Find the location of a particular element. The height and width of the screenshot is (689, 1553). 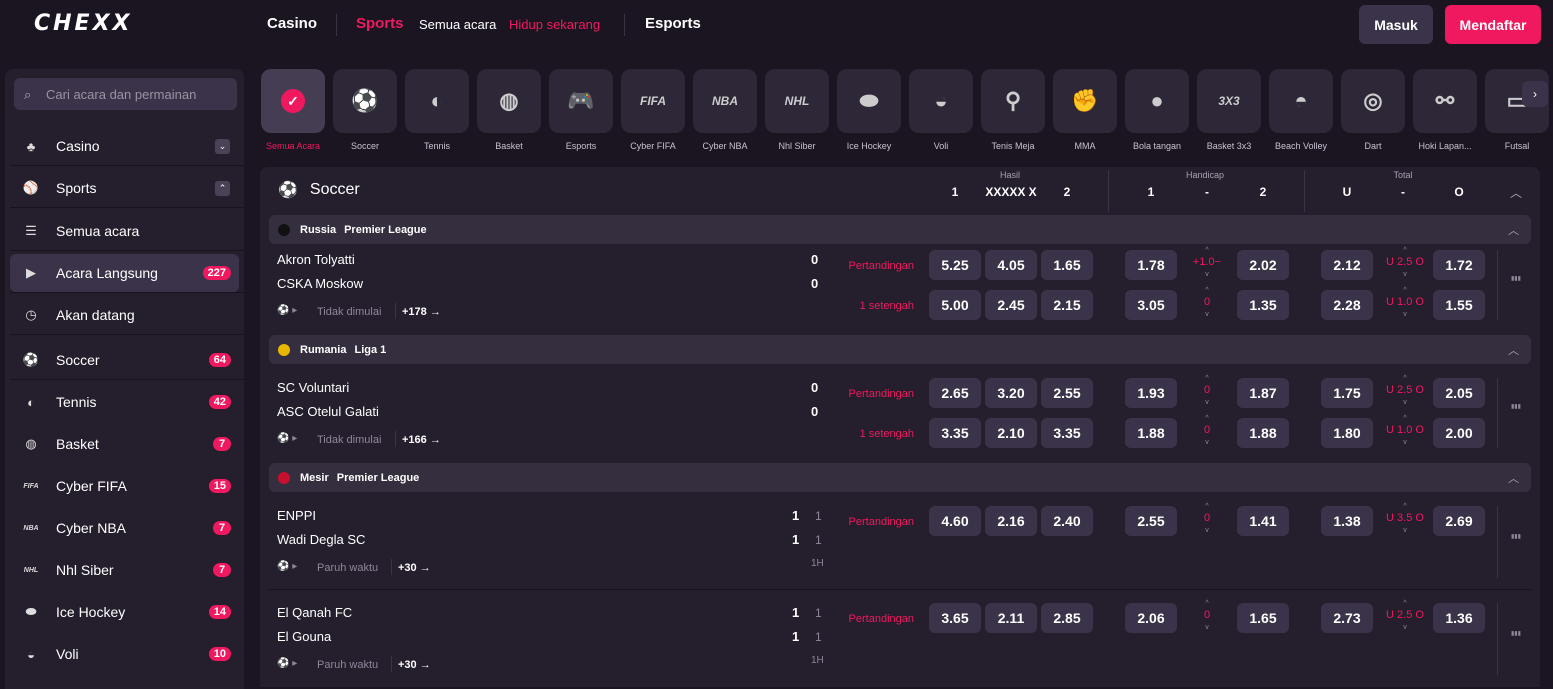

category-basket-3x3: 3X3 Basket 3x3 is located at coordinates (1229, 110).